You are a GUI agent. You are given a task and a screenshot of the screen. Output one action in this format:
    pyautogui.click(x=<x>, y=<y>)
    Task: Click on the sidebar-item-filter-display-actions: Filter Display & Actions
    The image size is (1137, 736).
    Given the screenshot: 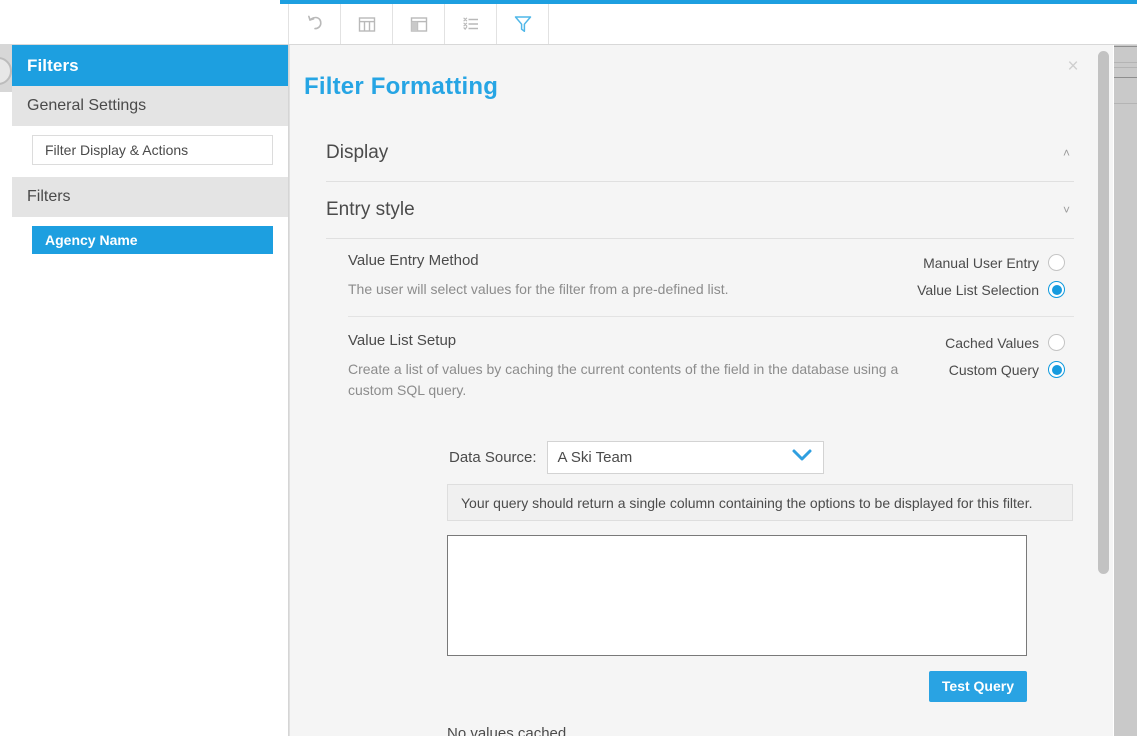 What is the action you would take?
    pyautogui.click(x=152, y=150)
    